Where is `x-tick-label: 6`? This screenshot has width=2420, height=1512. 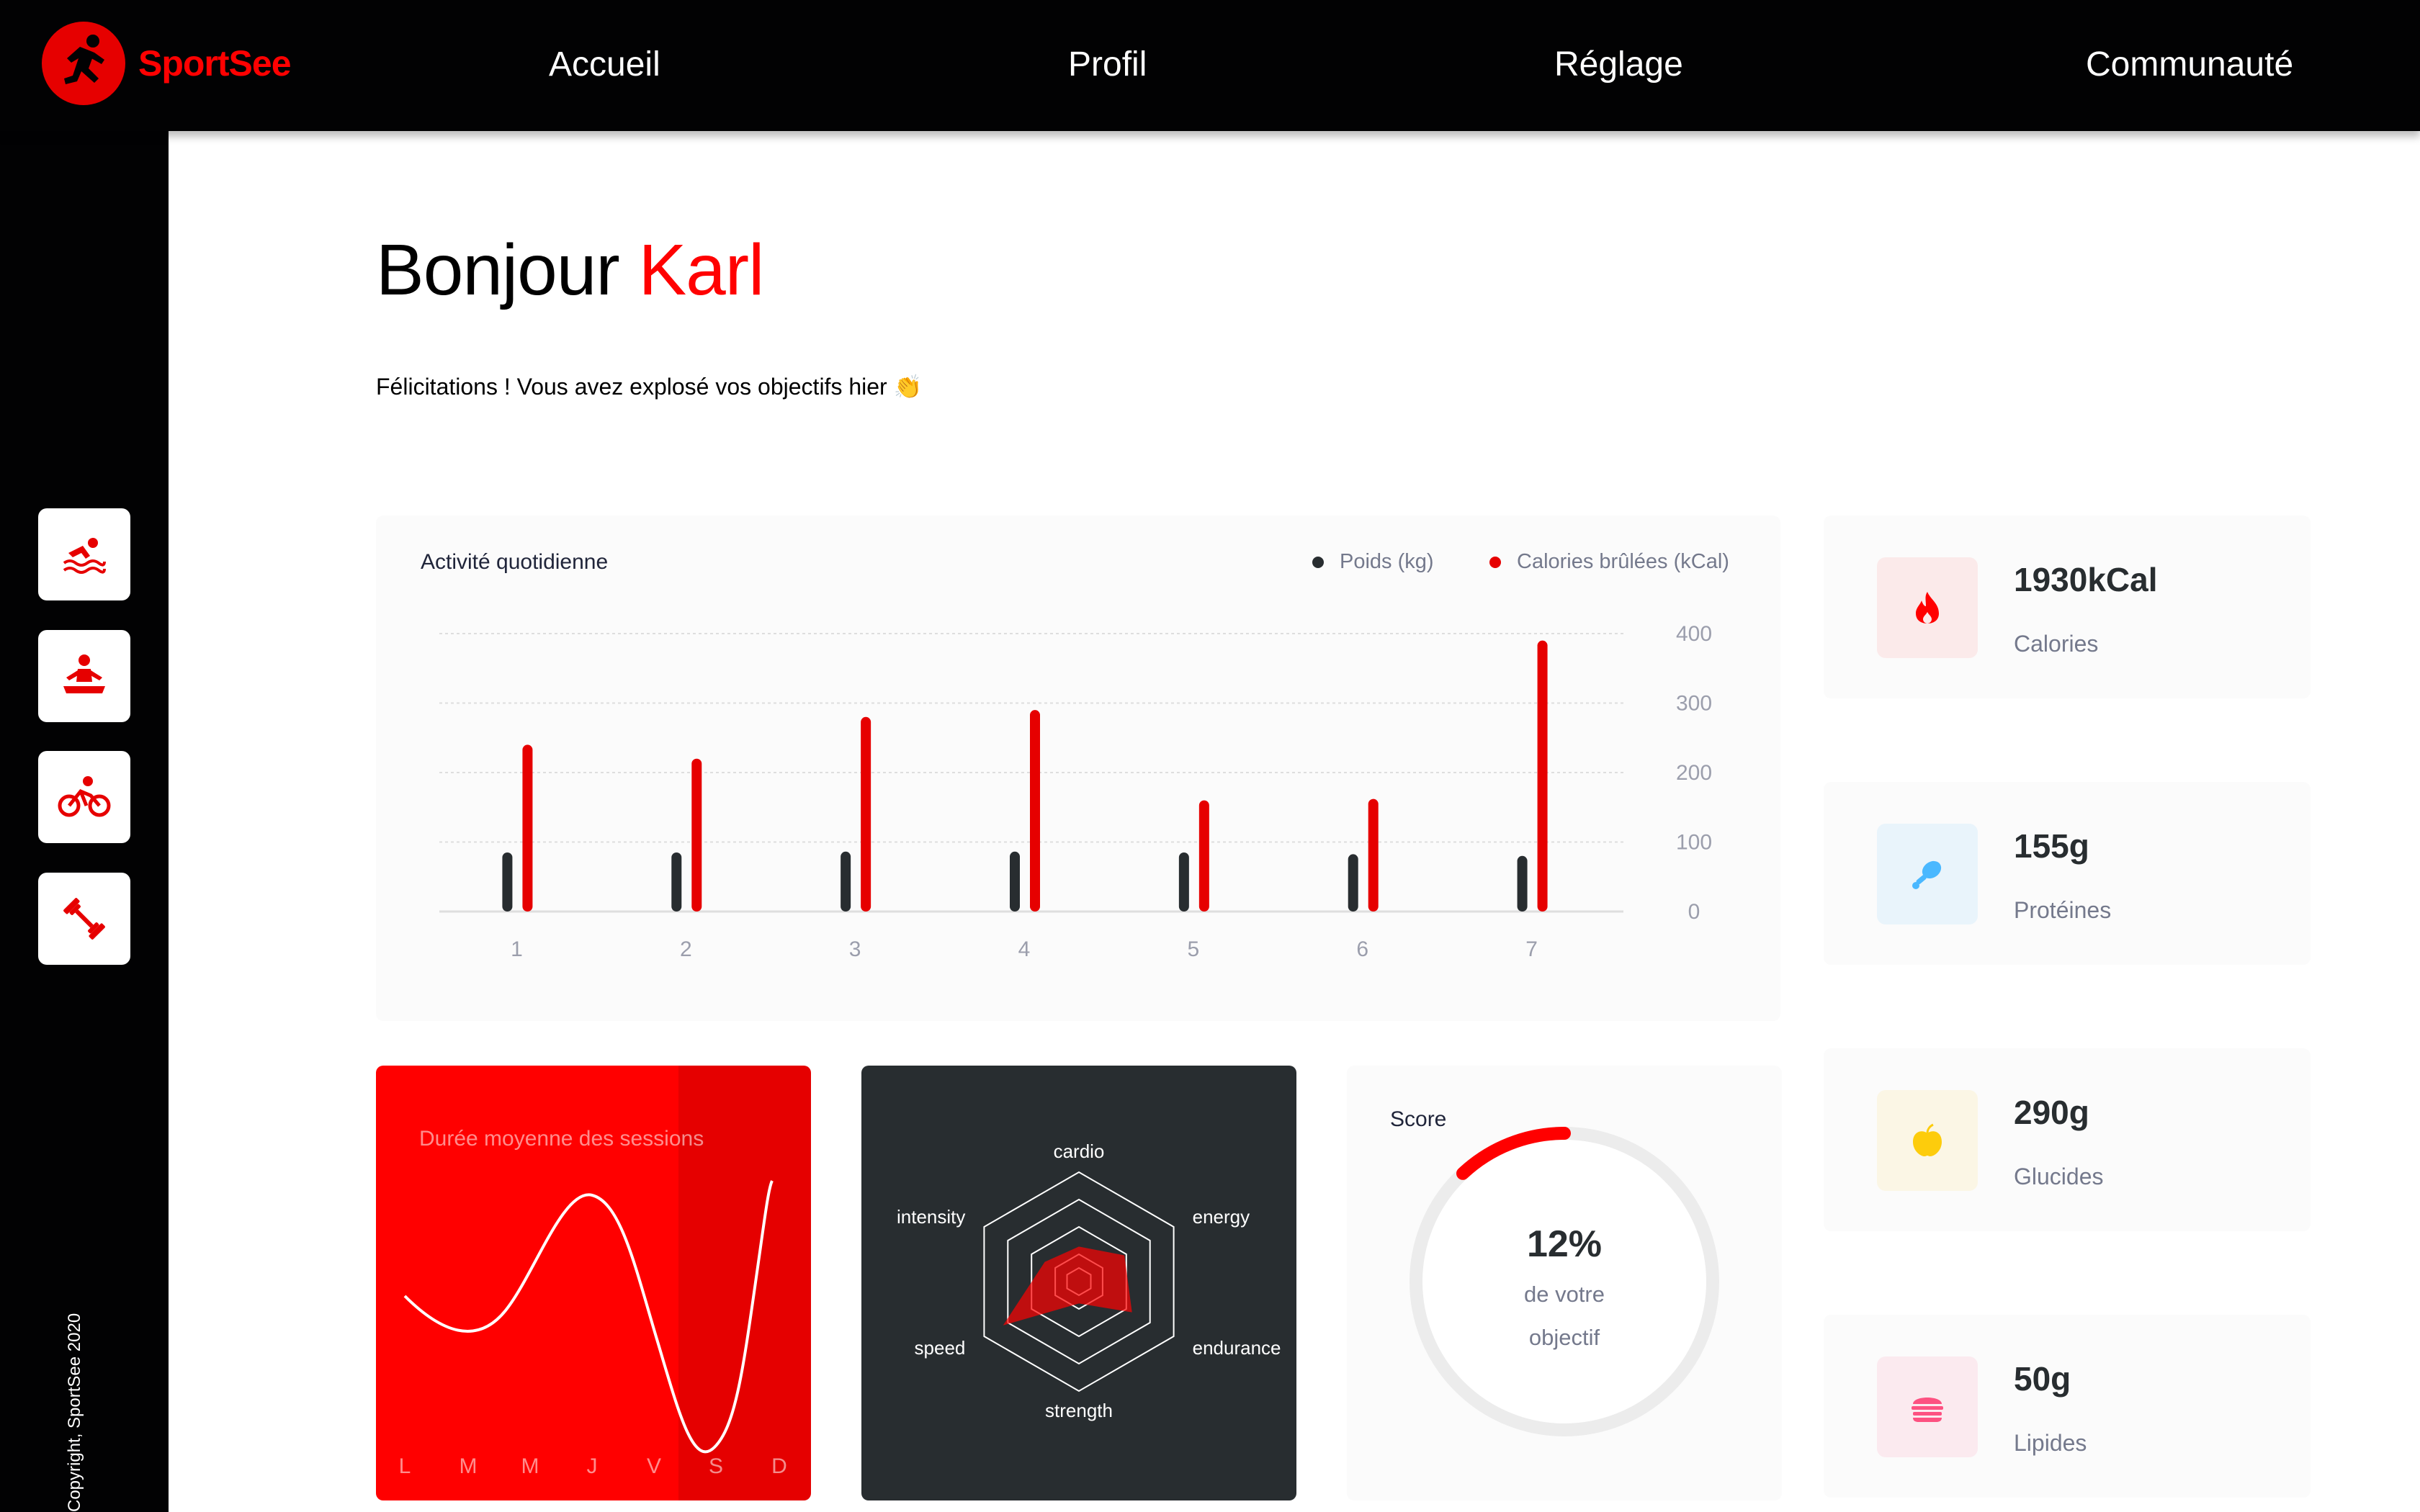
x-tick-label: 6 is located at coordinates (1362, 949).